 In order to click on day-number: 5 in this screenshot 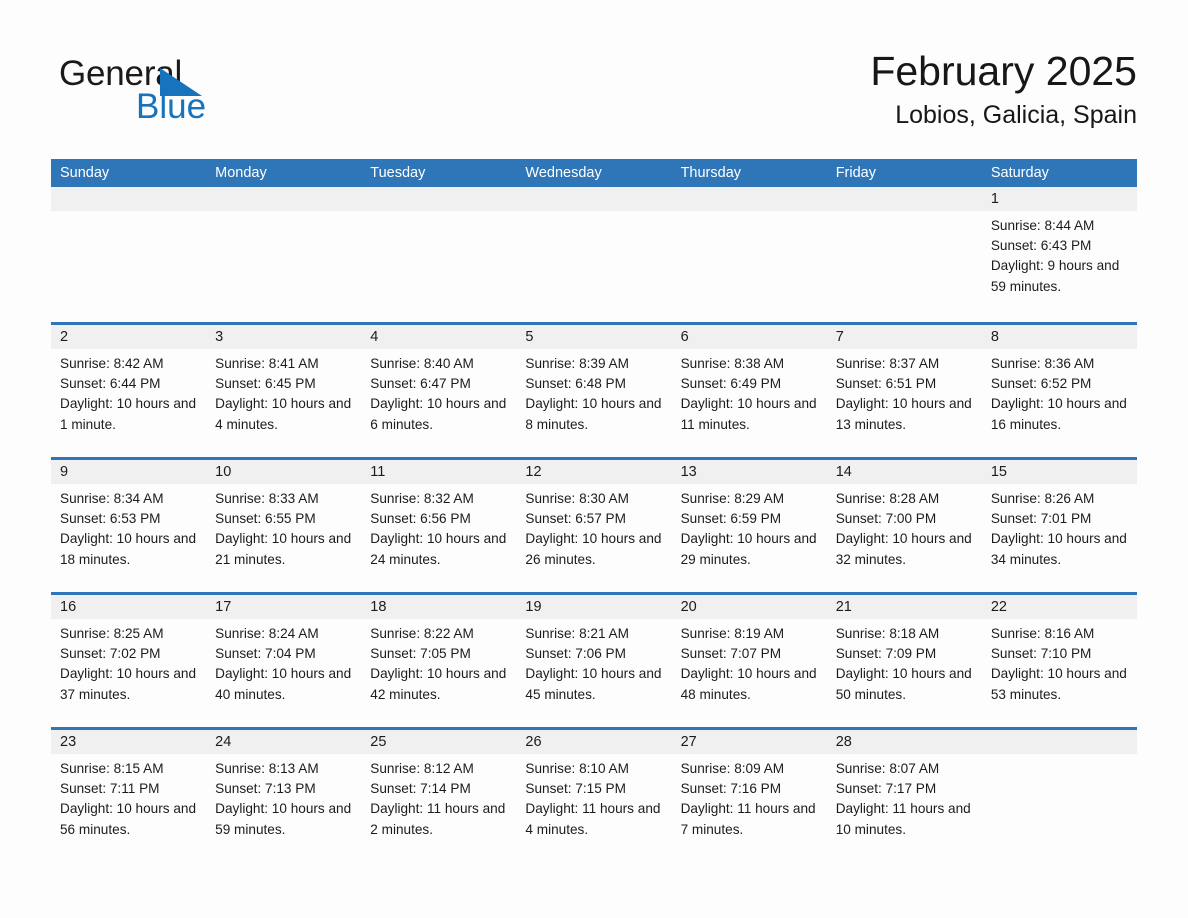, I will do `click(594, 337)`.